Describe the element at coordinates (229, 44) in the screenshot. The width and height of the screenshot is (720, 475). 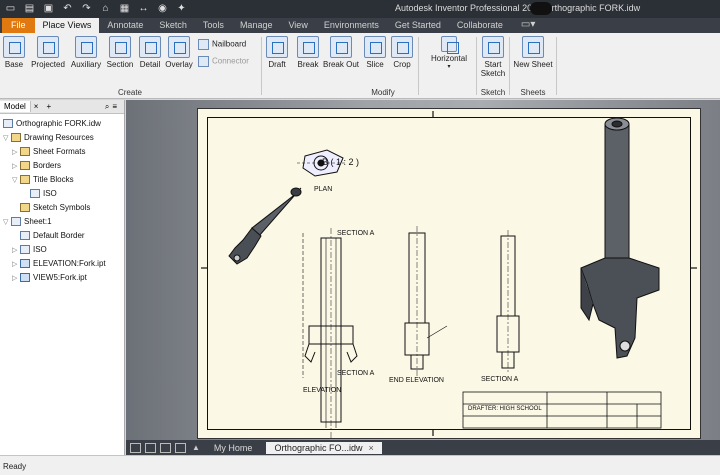
I see `nailboard-label: Nailboard` at that location.